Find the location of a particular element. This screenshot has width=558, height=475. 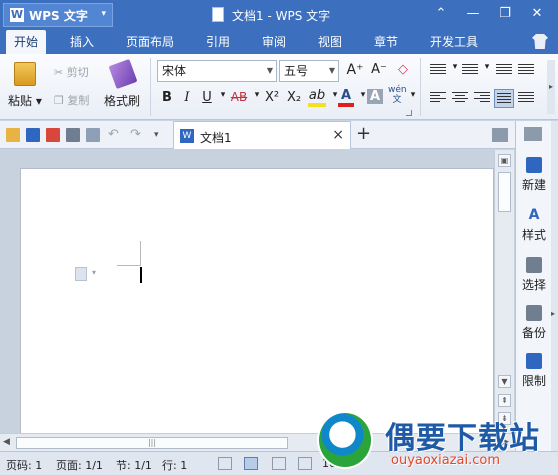

task-new-button: 新建 is located at coordinates (534, 175).